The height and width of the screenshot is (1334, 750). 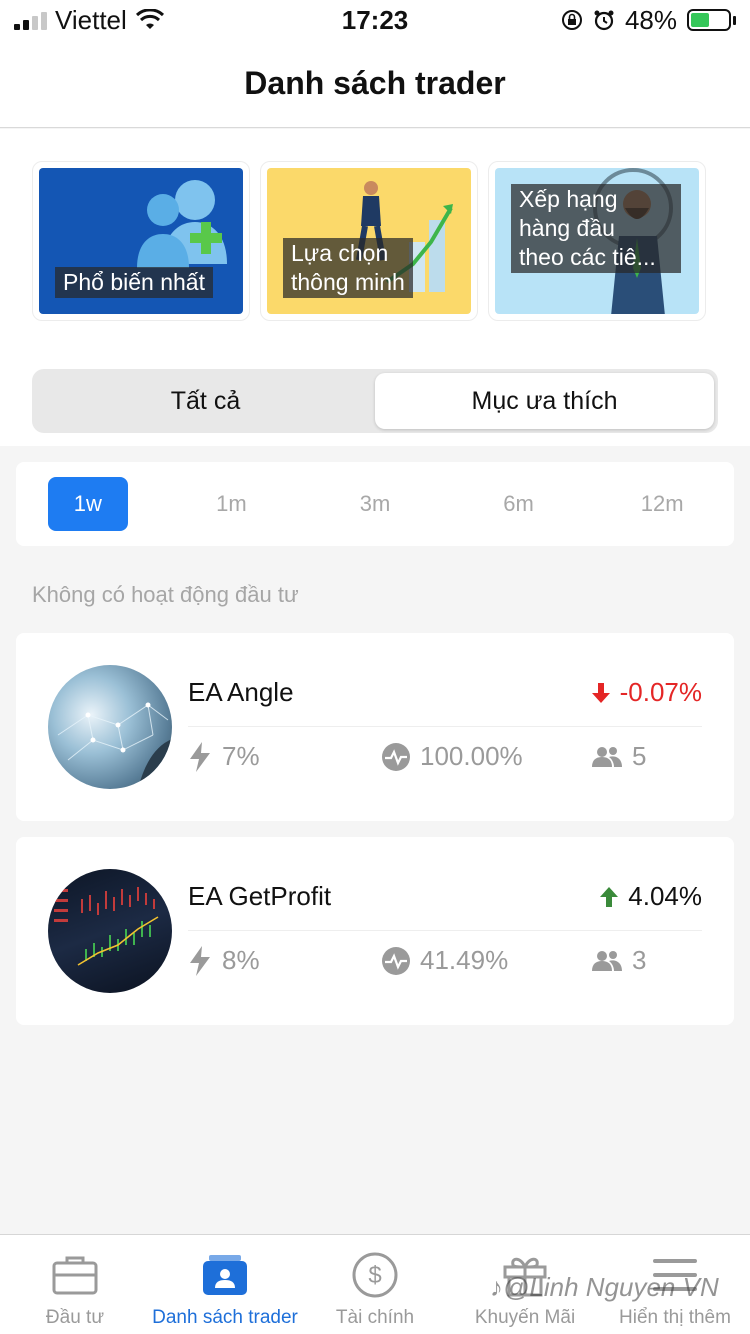 I want to click on stat-followers: 3, so click(x=619, y=960).